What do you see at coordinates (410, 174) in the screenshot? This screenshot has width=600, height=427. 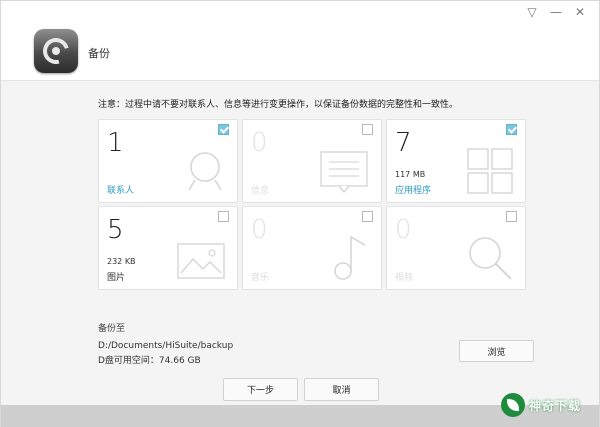 I see `tile-size: 117 MB` at bounding box center [410, 174].